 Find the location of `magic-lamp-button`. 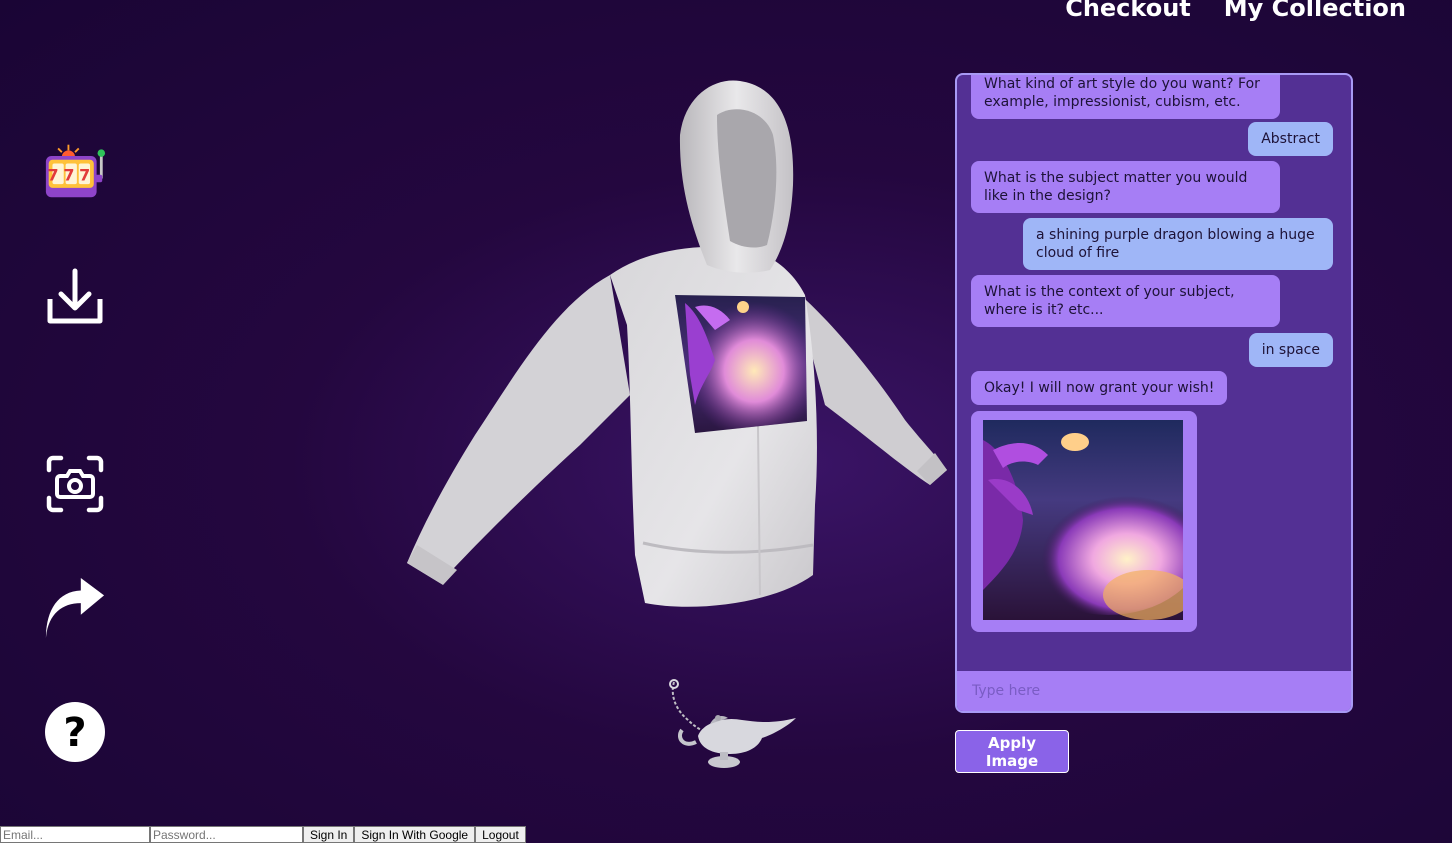

magic-lamp-button is located at coordinates (732, 725).